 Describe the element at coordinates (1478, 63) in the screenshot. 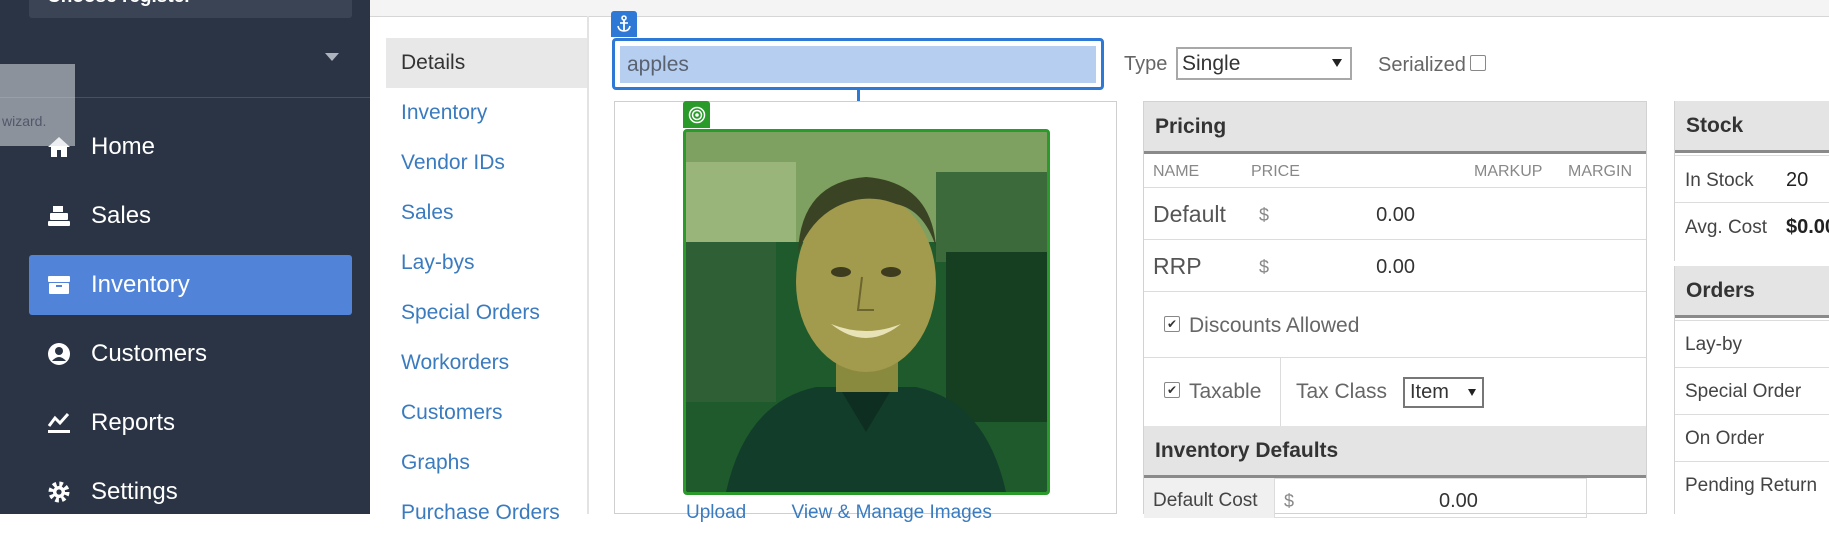

I see `serialized-checkbox` at that location.